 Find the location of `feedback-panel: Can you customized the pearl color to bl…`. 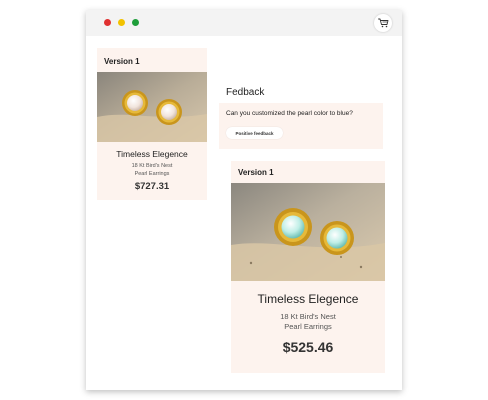

feedback-panel: Can you customized the pearl color to bl… is located at coordinates (301, 126).